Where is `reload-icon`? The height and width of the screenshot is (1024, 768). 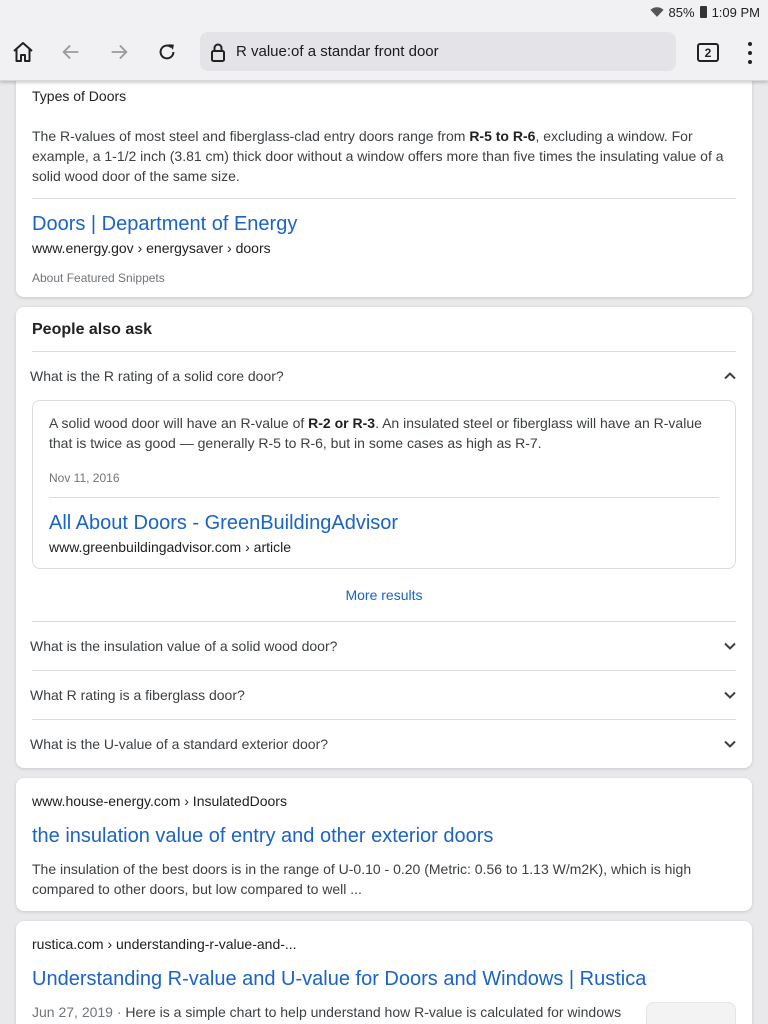 reload-icon is located at coordinates (167, 52).